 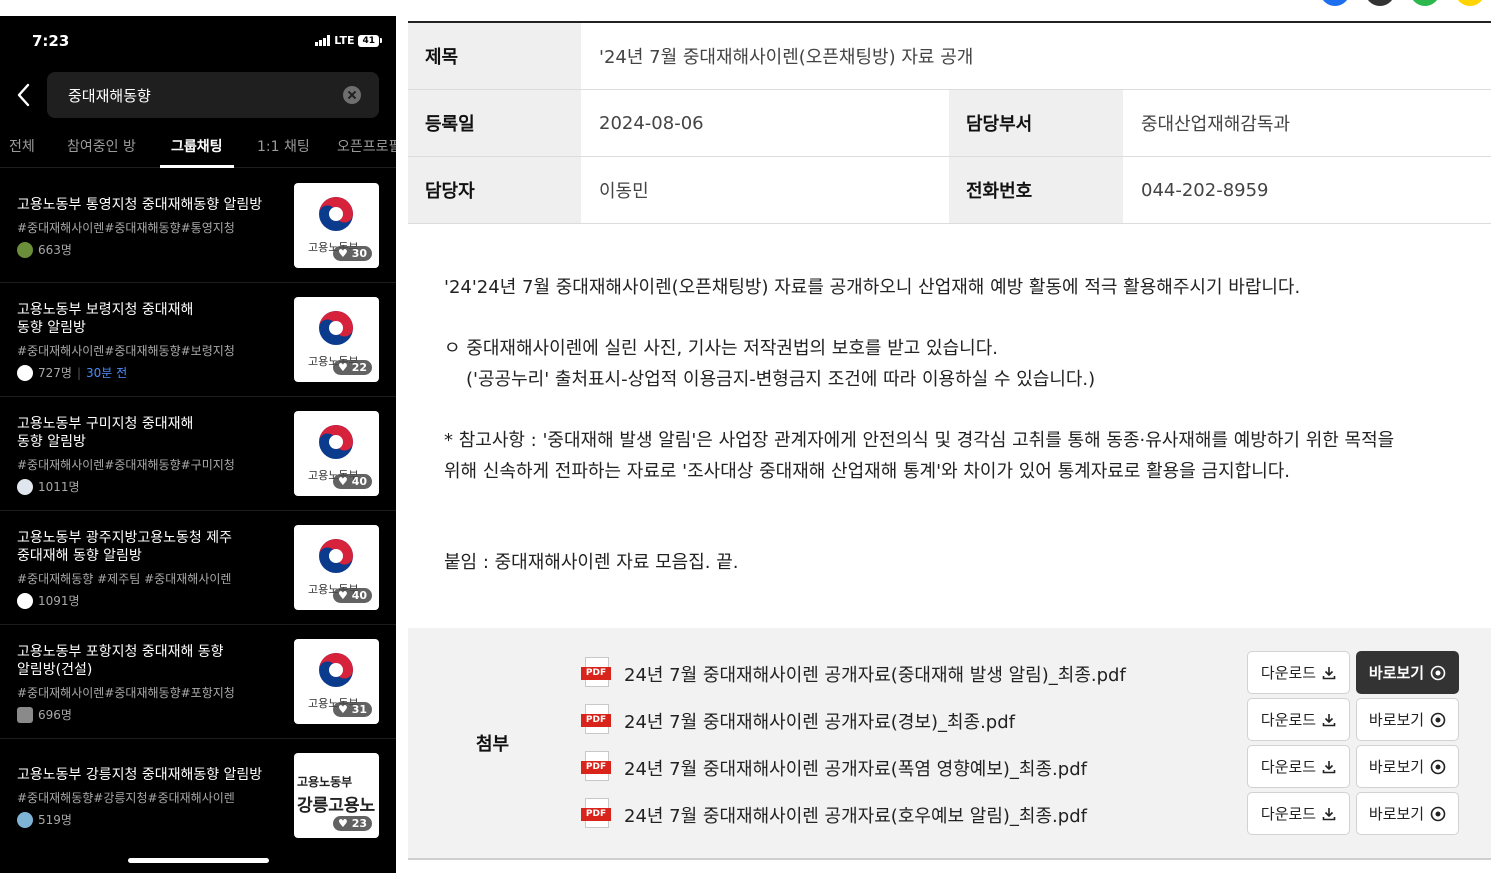 What do you see at coordinates (124, 579) in the screenshot?
I see `room-tags: #중대재해동향 #제주팀 #중대재해사이렌` at bounding box center [124, 579].